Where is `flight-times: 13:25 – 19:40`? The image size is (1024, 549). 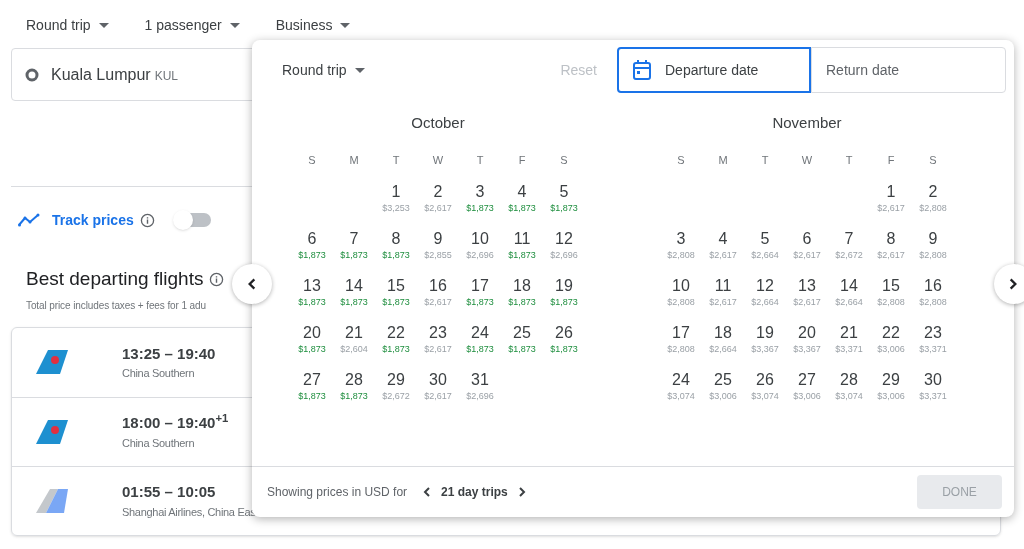 flight-times: 13:25 – 19:40 is located at coordinates (169, 353).